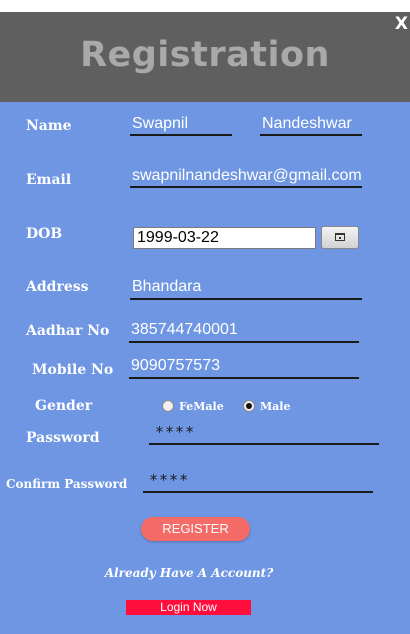  I want to click on radio-female, so click(168, 406).